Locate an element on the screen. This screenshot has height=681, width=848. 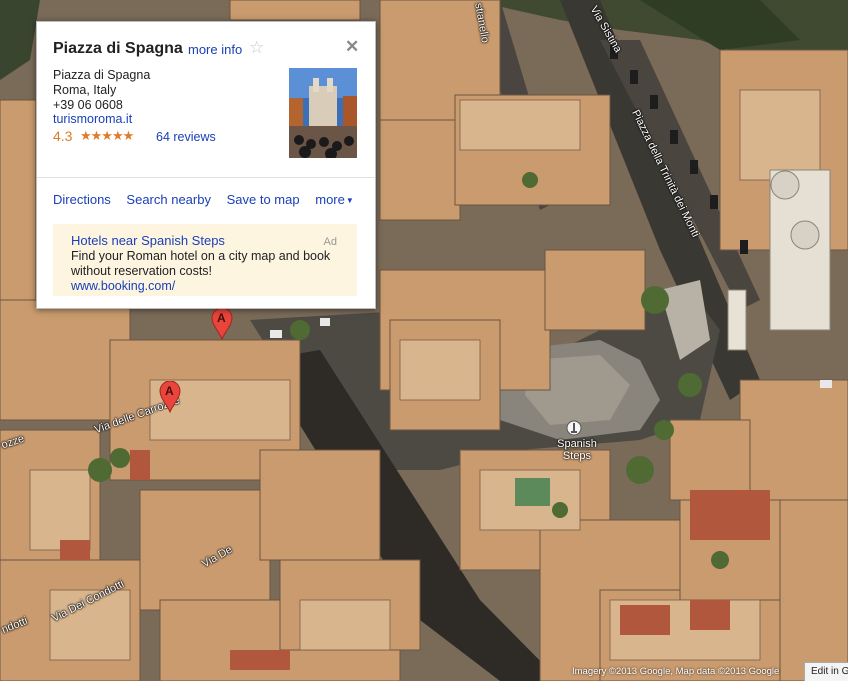
map-marker-a: A is located at coordinates (222, 324).